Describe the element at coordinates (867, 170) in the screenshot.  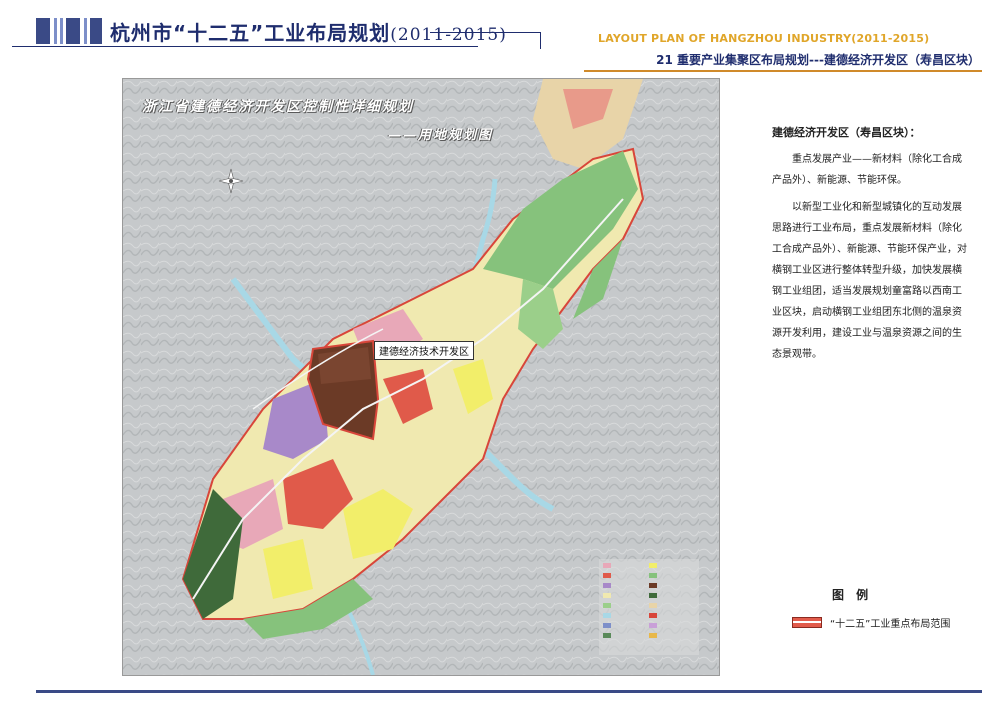
I see `description-paragraph-1: 重点发展产业——新材料（除化工合成产品外）、新能源、节能环保。` at that location.